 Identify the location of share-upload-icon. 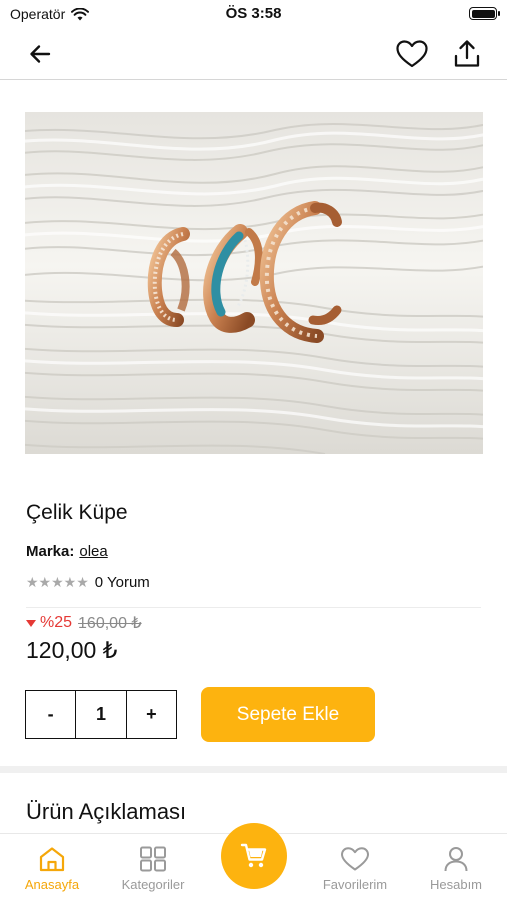
(467, 53).